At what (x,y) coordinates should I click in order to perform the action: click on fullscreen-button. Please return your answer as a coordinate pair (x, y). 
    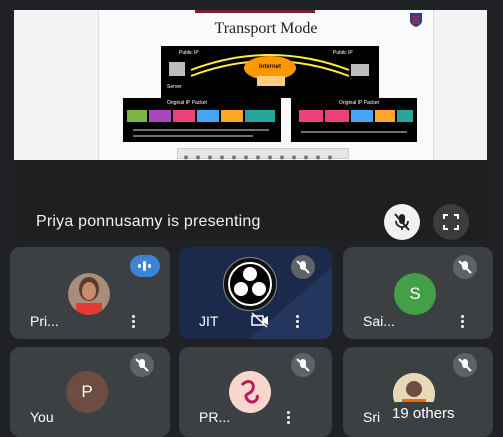
    Looking at the image, I should click on (451, 222).